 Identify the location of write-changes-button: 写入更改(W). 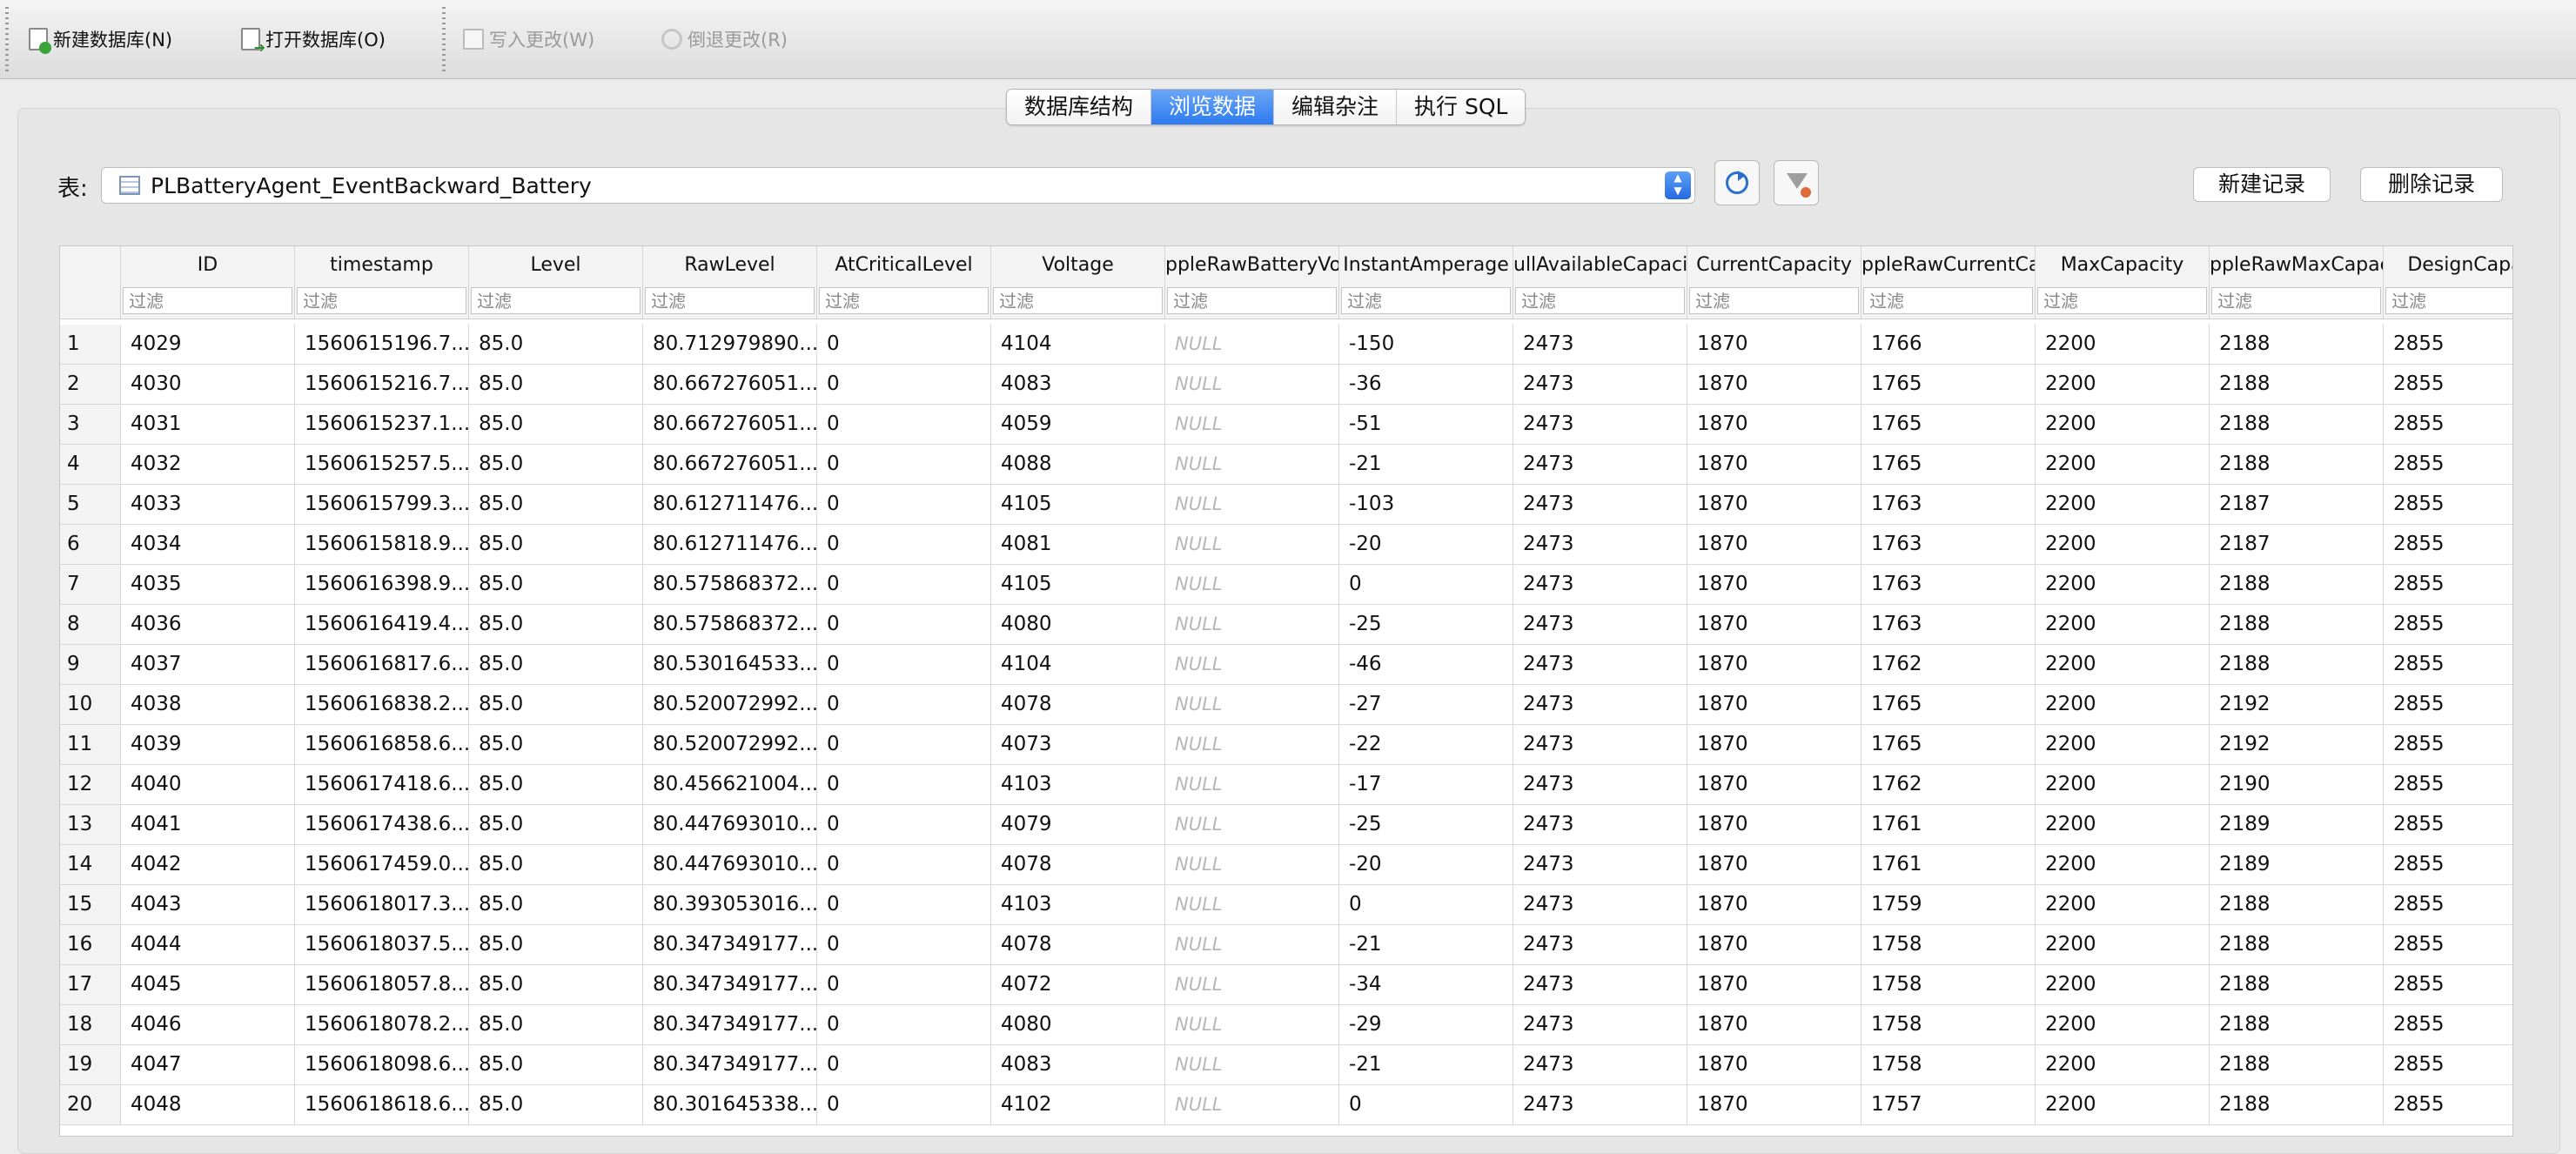
(528, 39).